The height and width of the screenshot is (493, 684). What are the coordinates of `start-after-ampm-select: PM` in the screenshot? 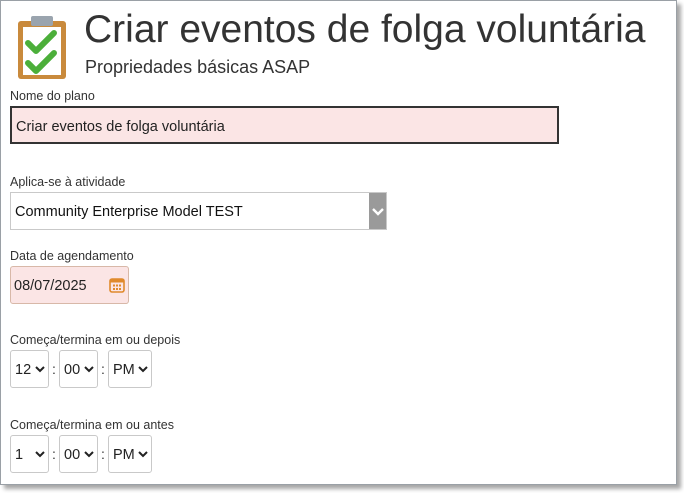 It's located at (130, 369).